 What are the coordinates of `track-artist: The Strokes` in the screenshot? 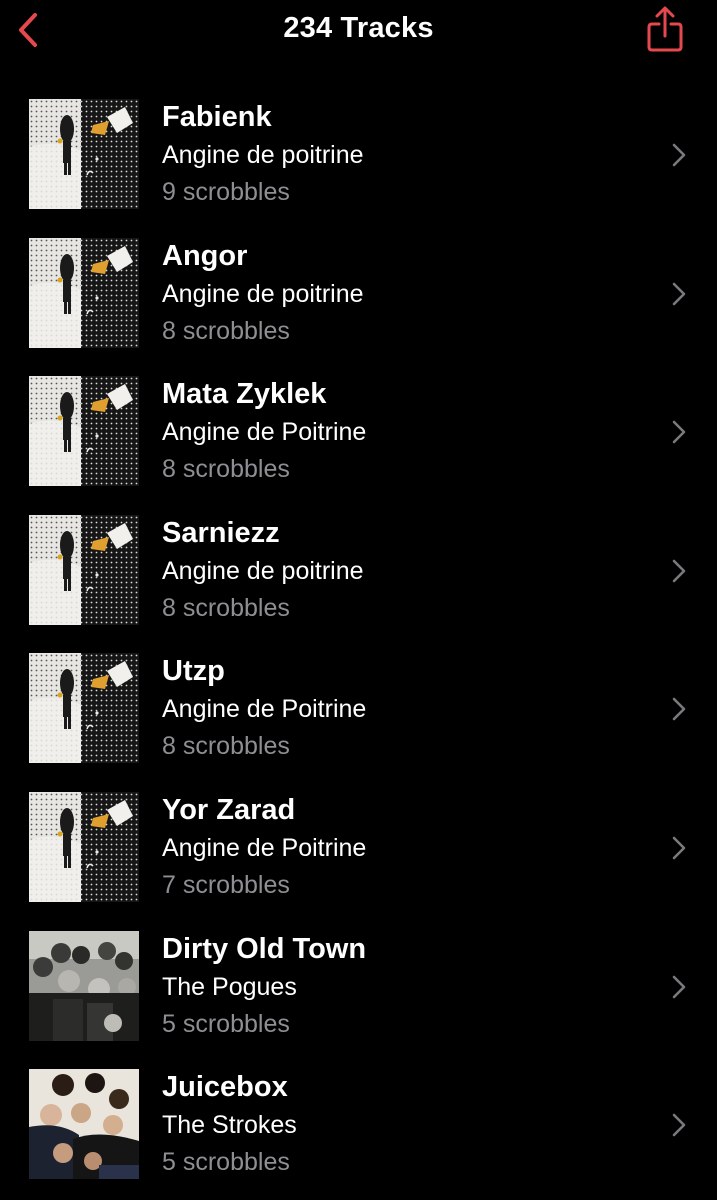 It's located at (229, 1125).